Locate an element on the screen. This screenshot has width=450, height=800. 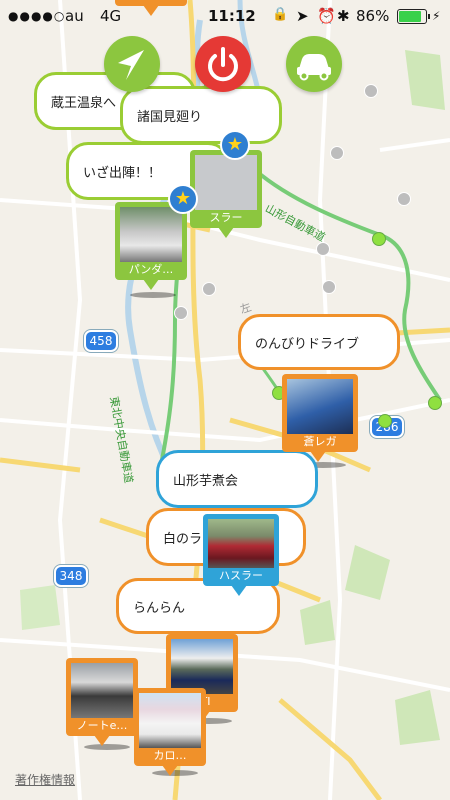
route-sign: 348 is located at coordinates (71, 576).